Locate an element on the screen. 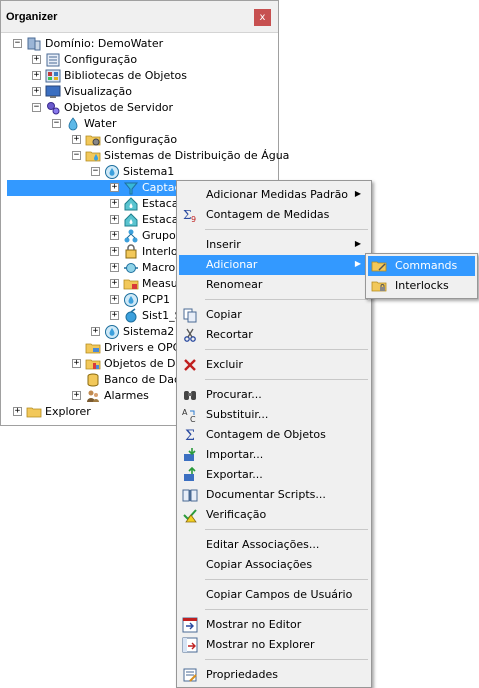  menu-item: Renomear is located at coordinates (274, 285).